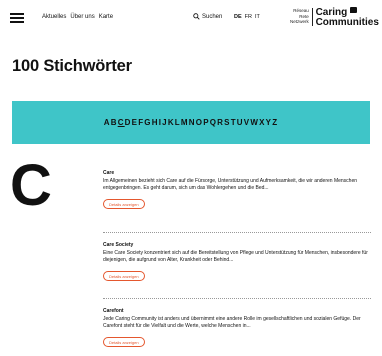  I want to click on alphabet-letter-m: M, so click(185, 122).